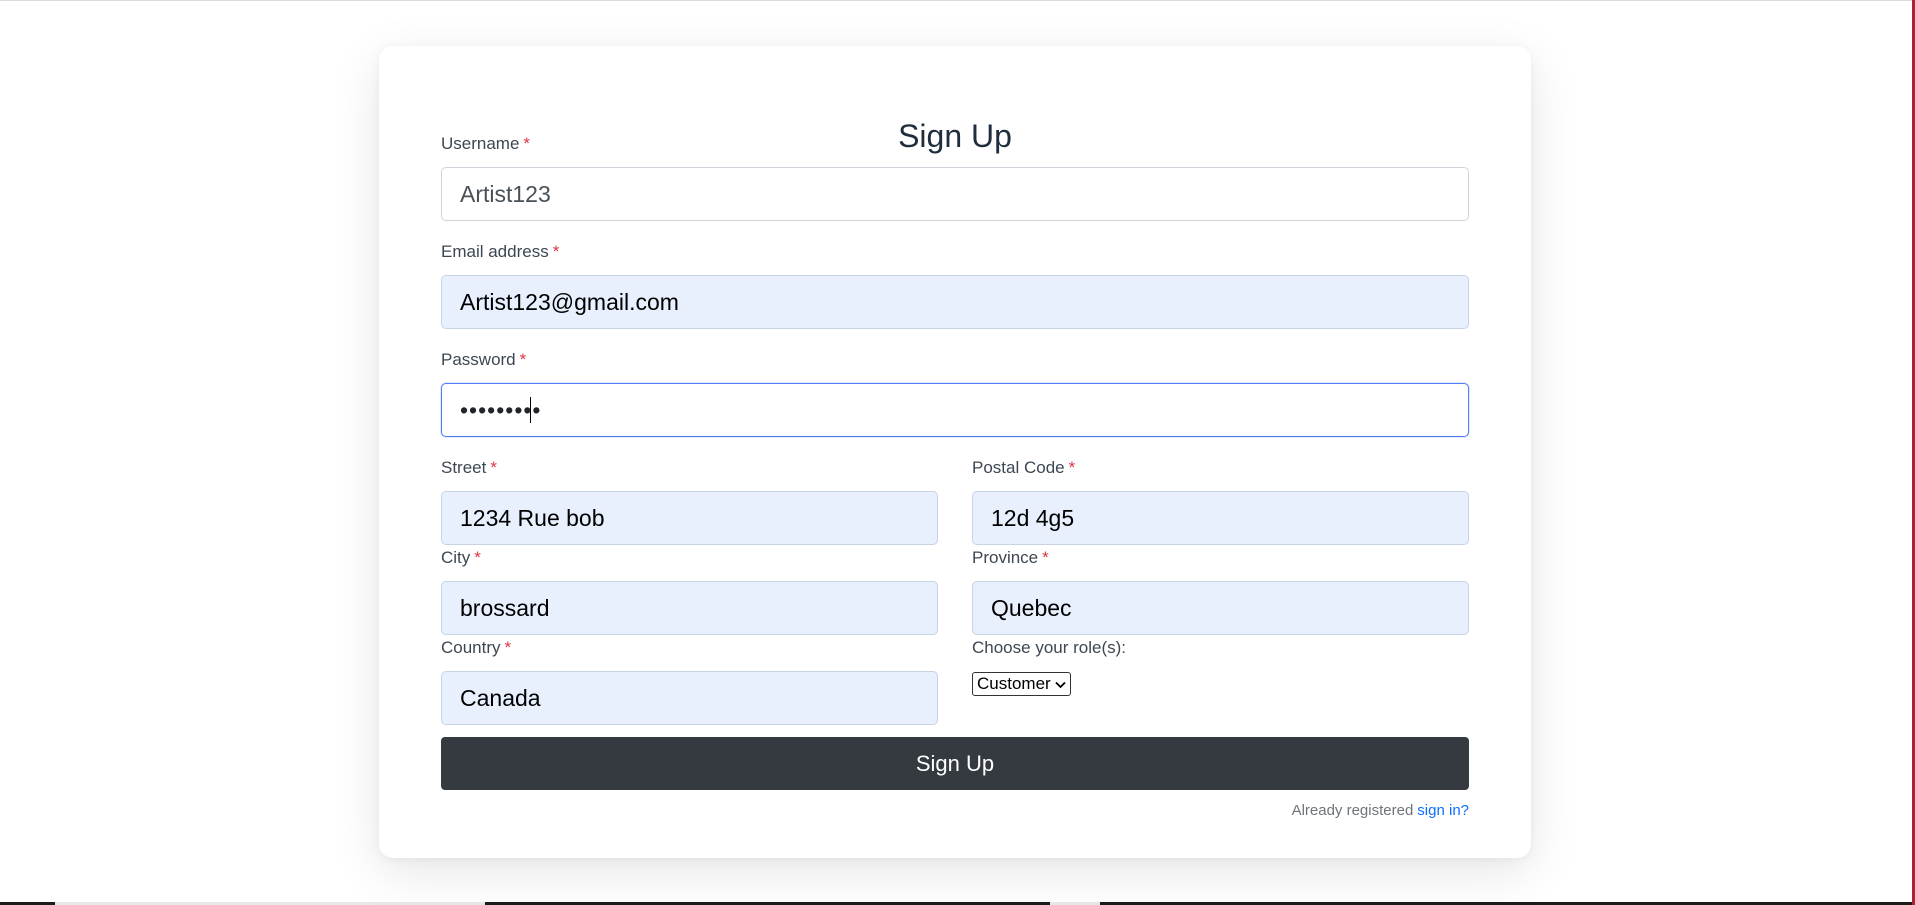 This screenshot has height=905, width=1915. I want to click on role-select-value: Customer, so click(1014, 683).